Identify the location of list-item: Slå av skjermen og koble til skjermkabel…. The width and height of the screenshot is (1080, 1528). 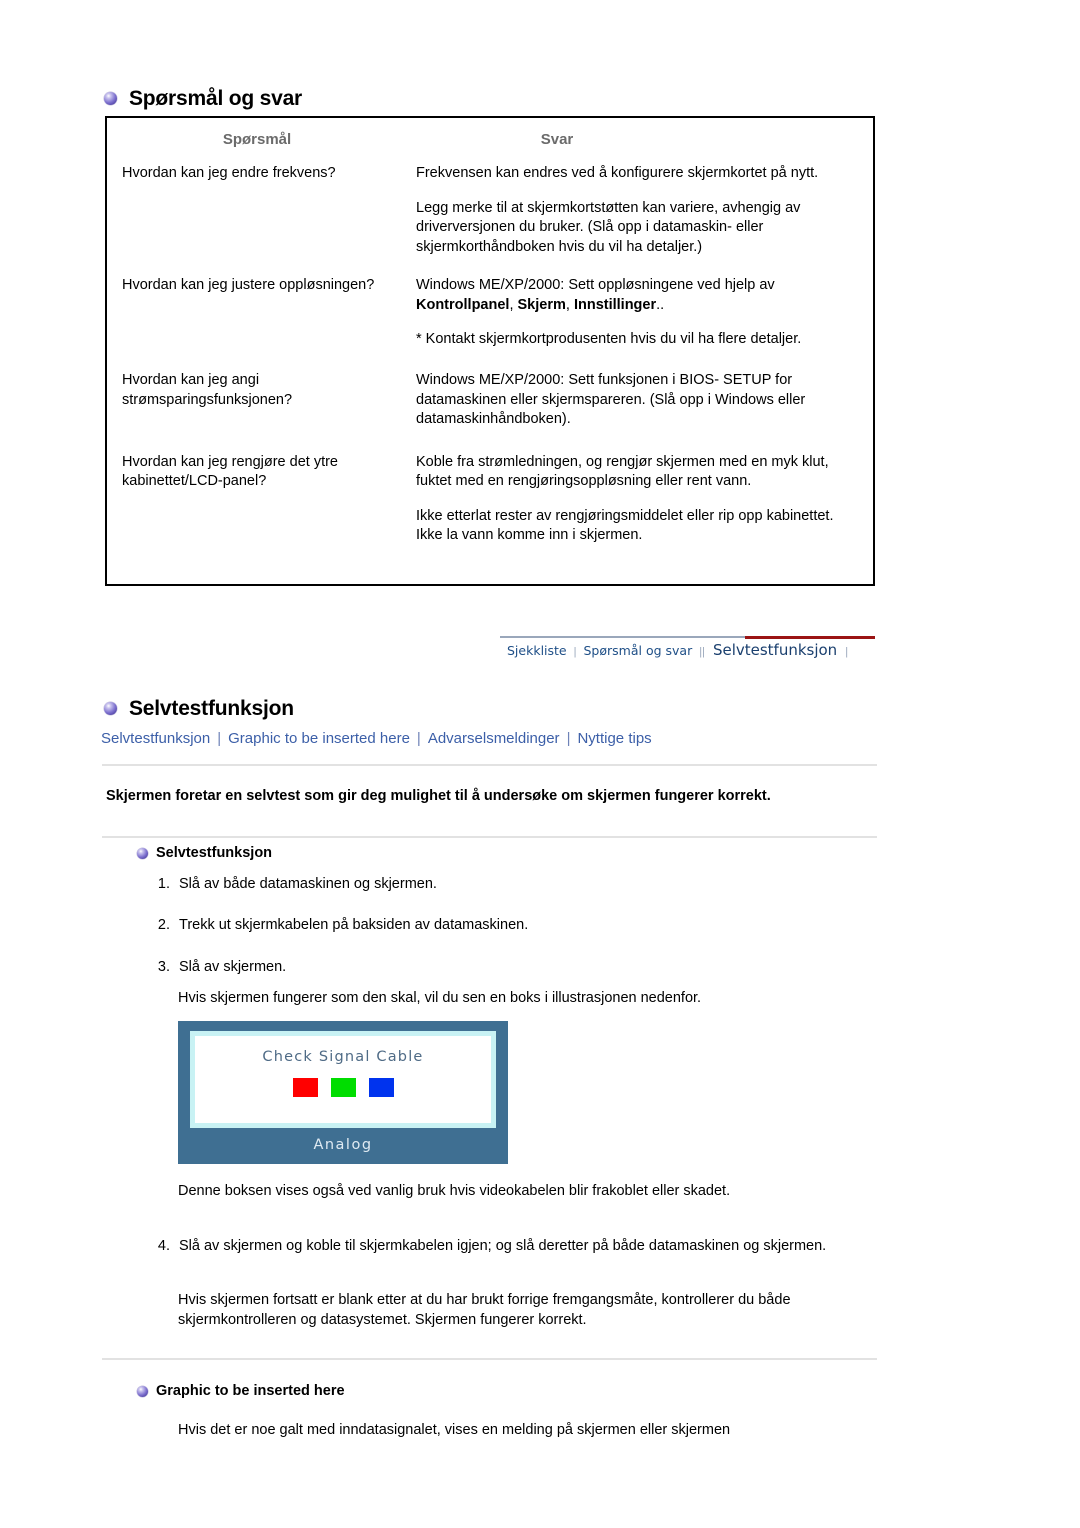
(534, 1246).